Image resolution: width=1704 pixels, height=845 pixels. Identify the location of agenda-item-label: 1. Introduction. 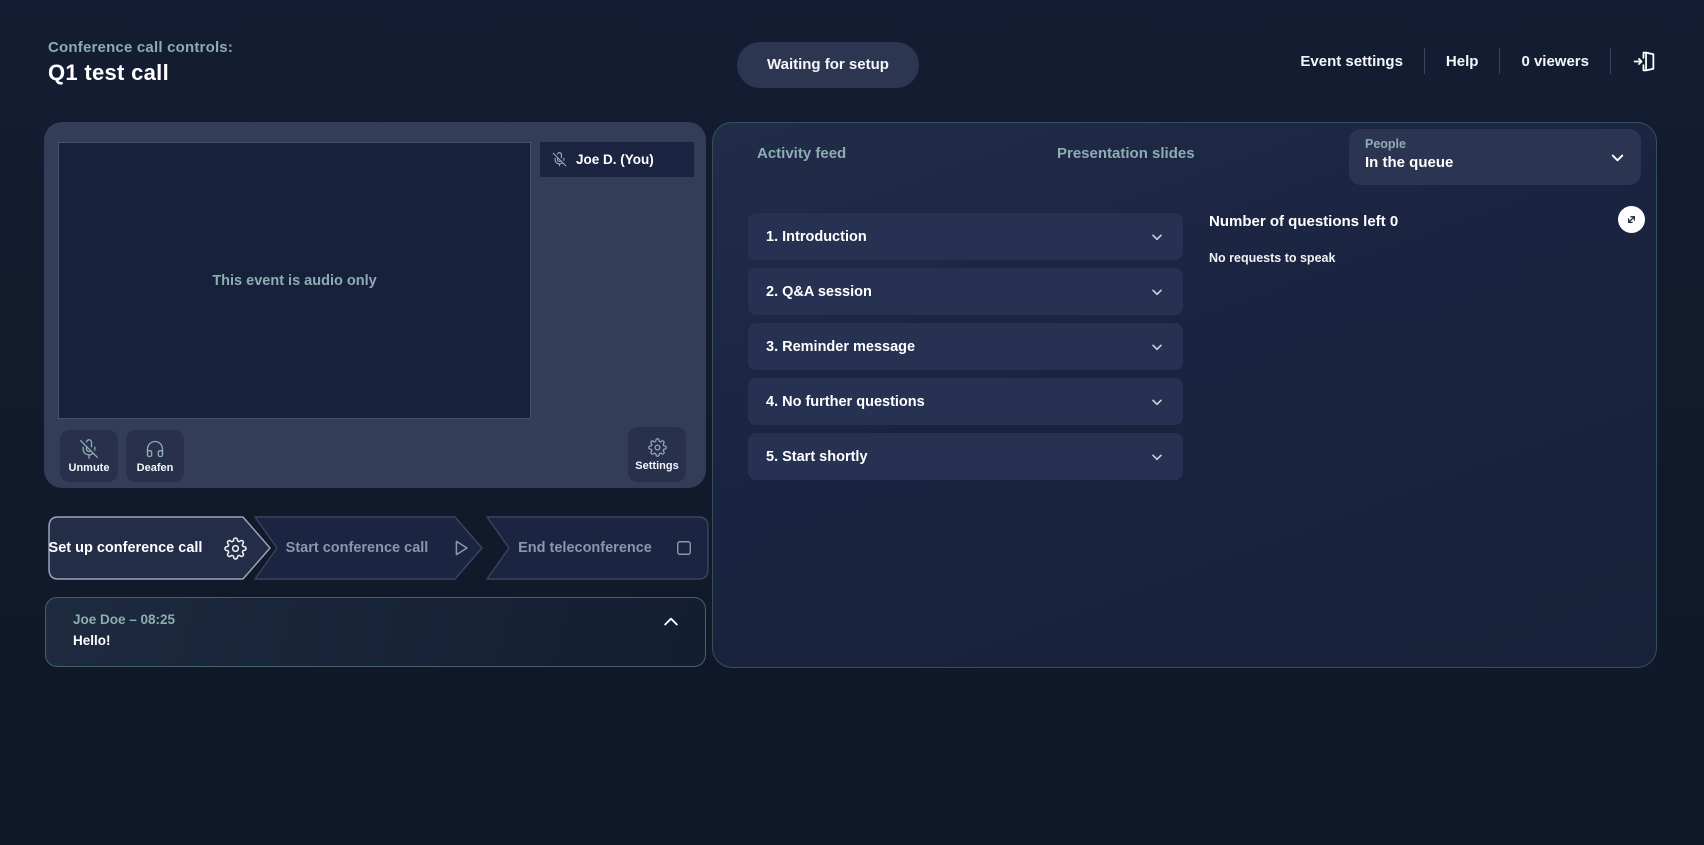
(816, 236).